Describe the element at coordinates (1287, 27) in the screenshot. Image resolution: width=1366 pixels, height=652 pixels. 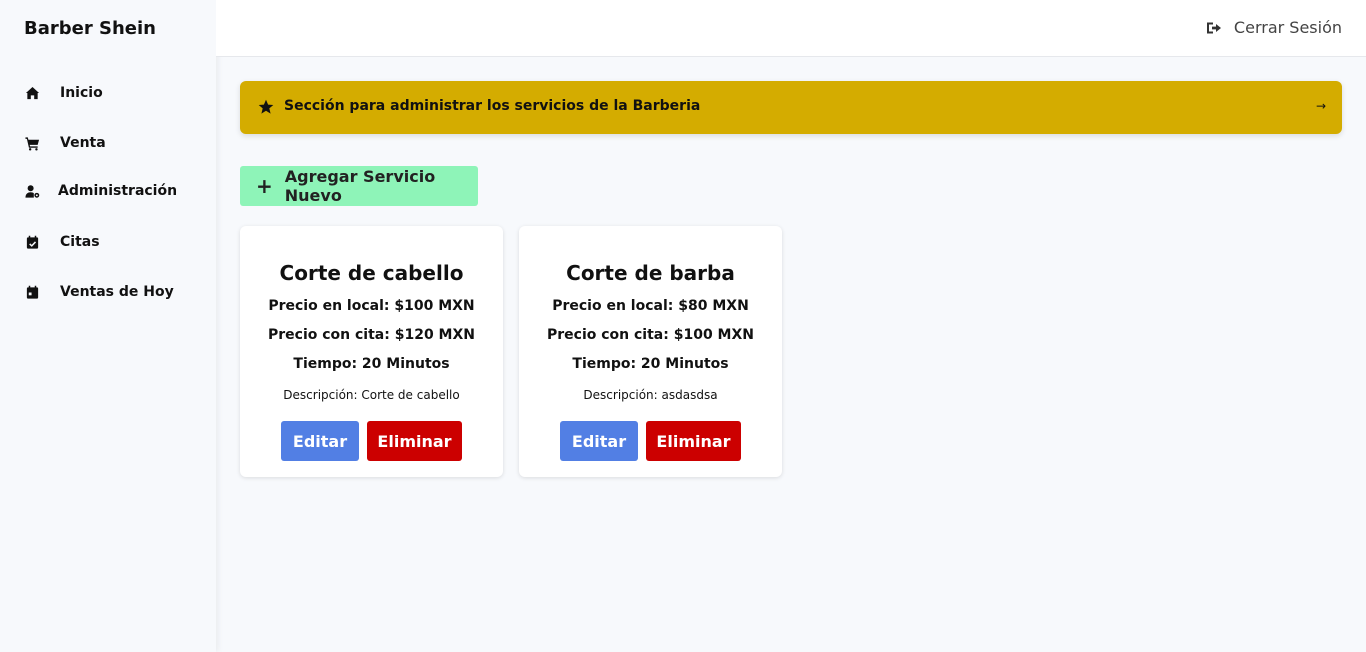
I see `logout-label: Cerrar Sesión` at that location.